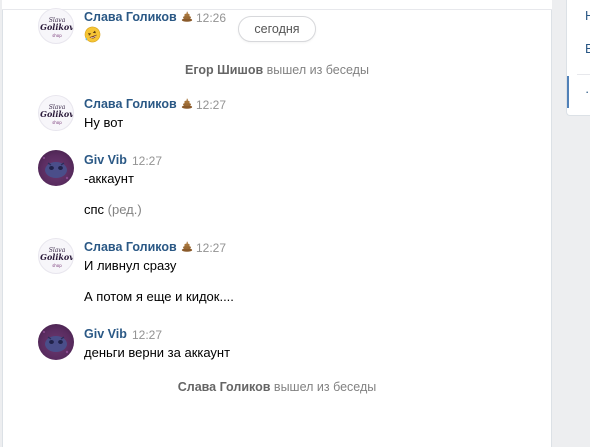 This screenshot has height=447, width=590. I want to click on date-divider: сегодня, so click(277, 29).